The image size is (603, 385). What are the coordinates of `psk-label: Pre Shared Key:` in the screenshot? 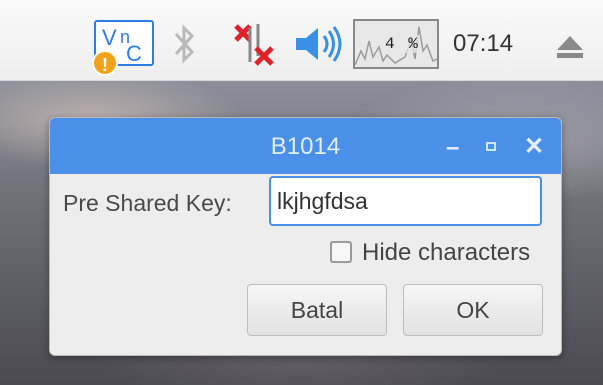 It's located at (147, 203).